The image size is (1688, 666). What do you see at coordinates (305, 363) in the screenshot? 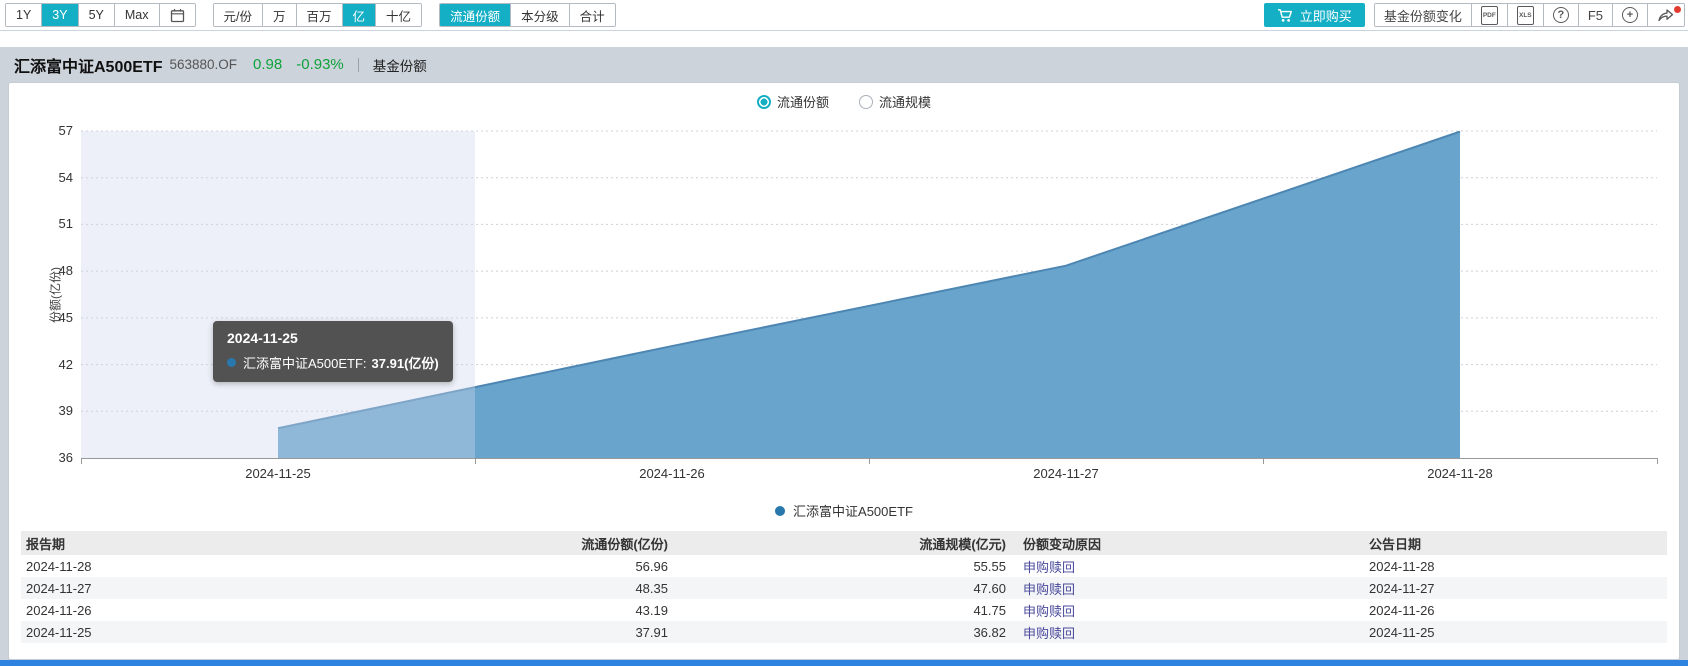
I see `tooltip-series-label: 汇添富中证A500ETF:` at bounding box center [305, 363].